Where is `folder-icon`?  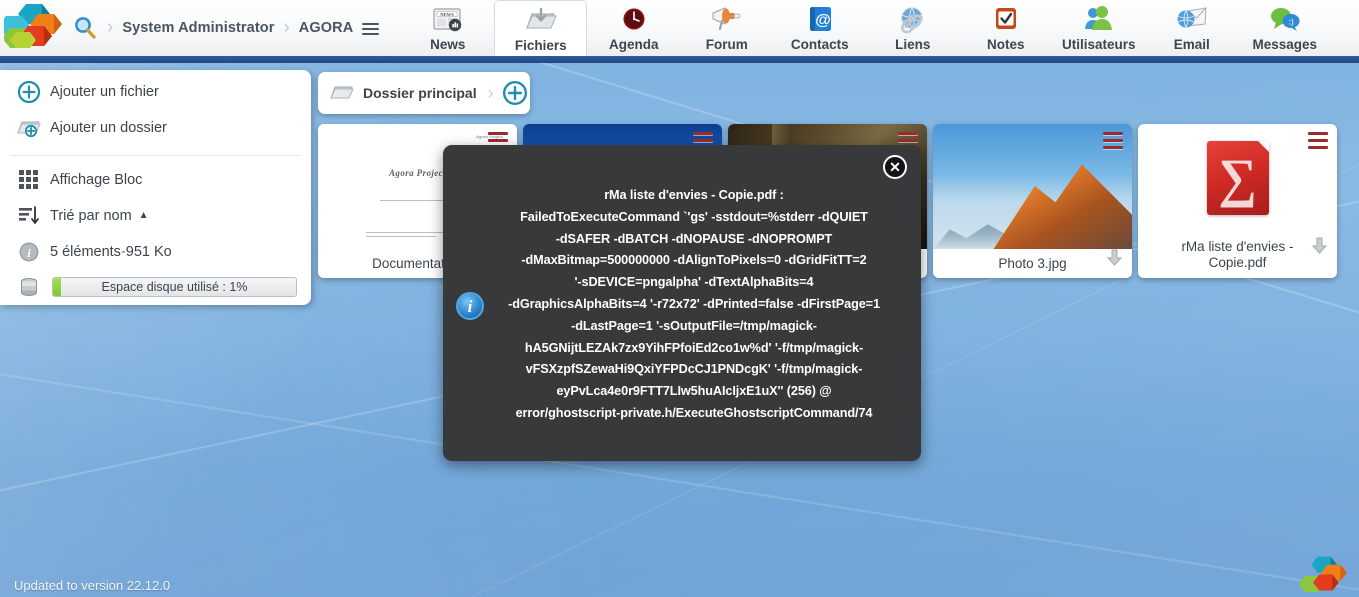
folder-icon is located at coordinates (342, 93).